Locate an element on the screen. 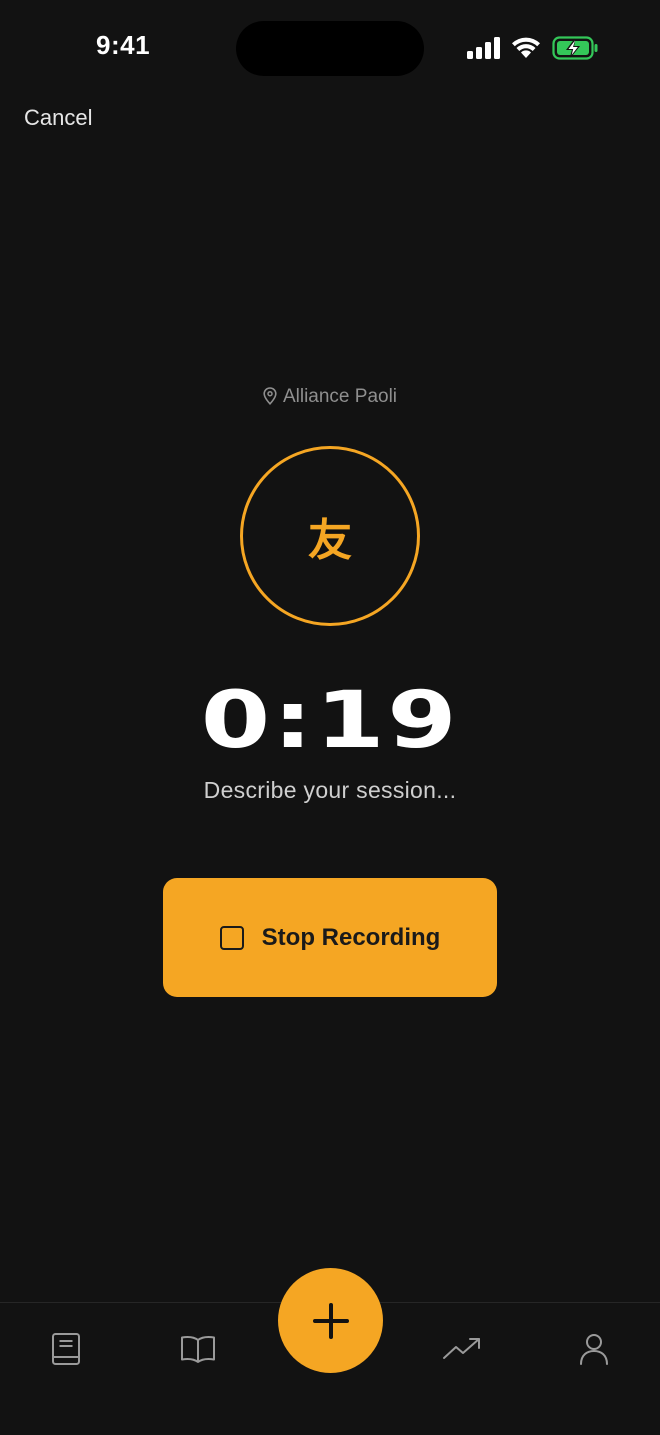 The width and height of the screenshot is (660, 1435). notebook-icon is located at coordinates (66, 1349).